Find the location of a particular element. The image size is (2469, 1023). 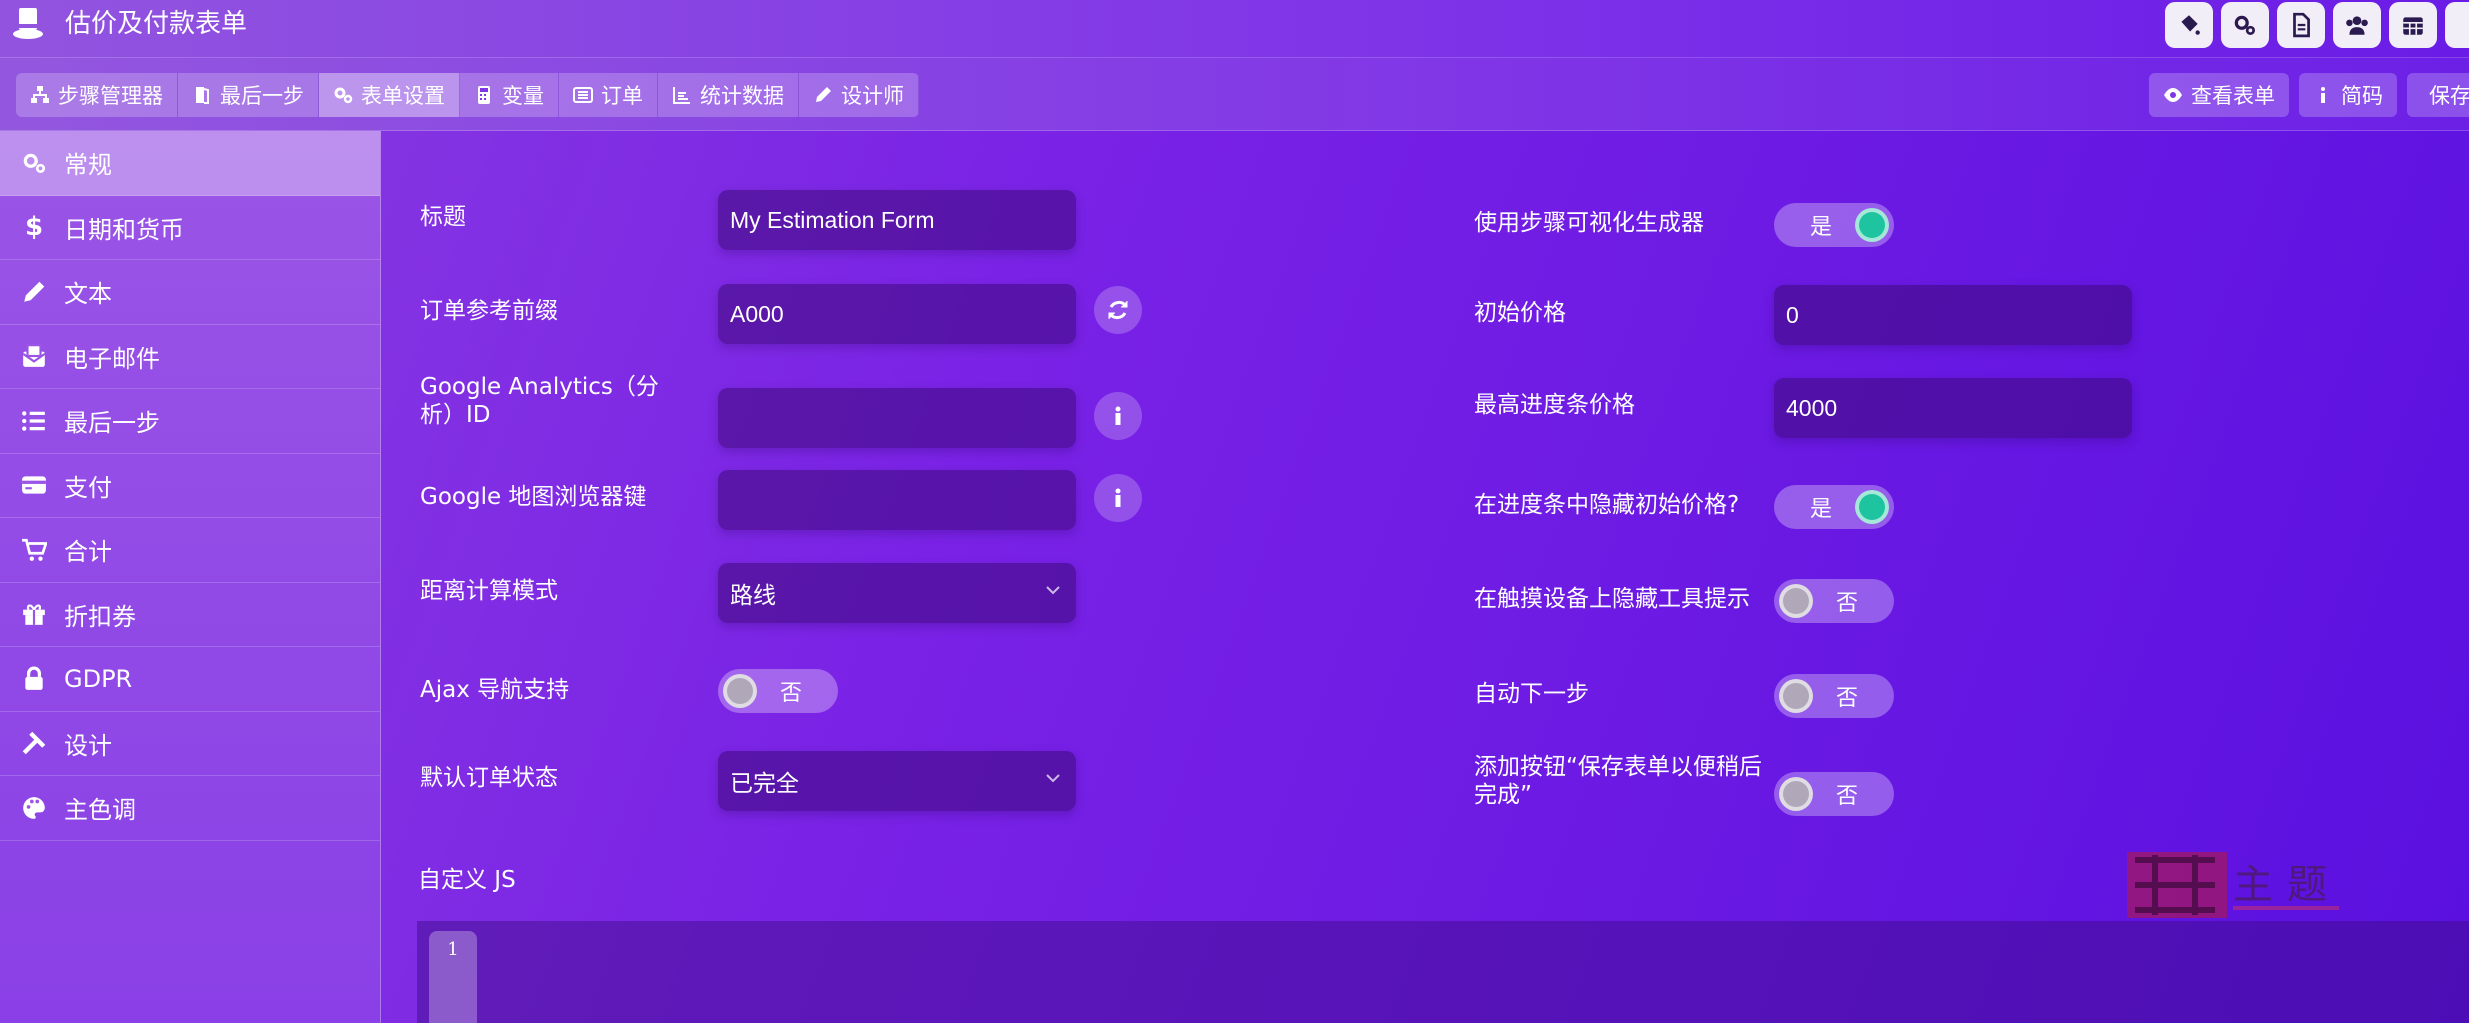

watermark-text: 主题 is located at coordinates (2287, 885).